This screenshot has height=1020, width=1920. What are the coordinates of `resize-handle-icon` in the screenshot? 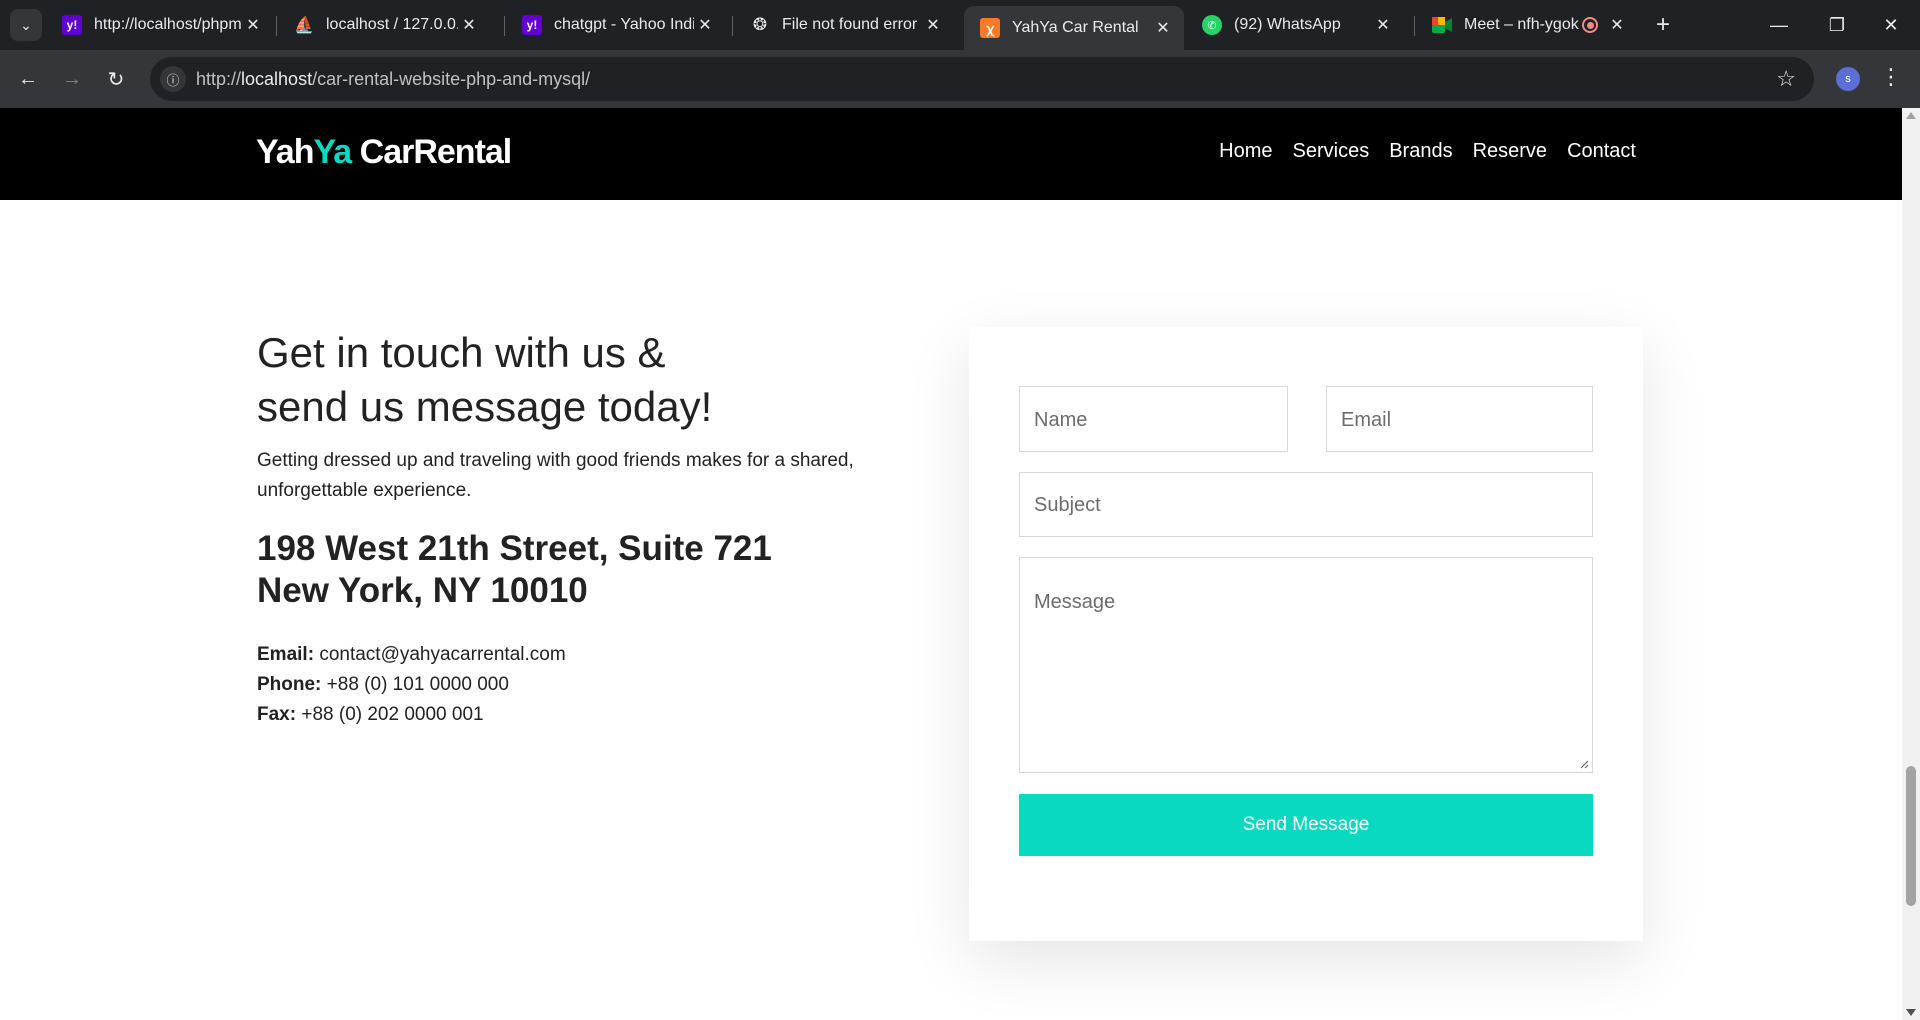 It's located at (1584, 764).